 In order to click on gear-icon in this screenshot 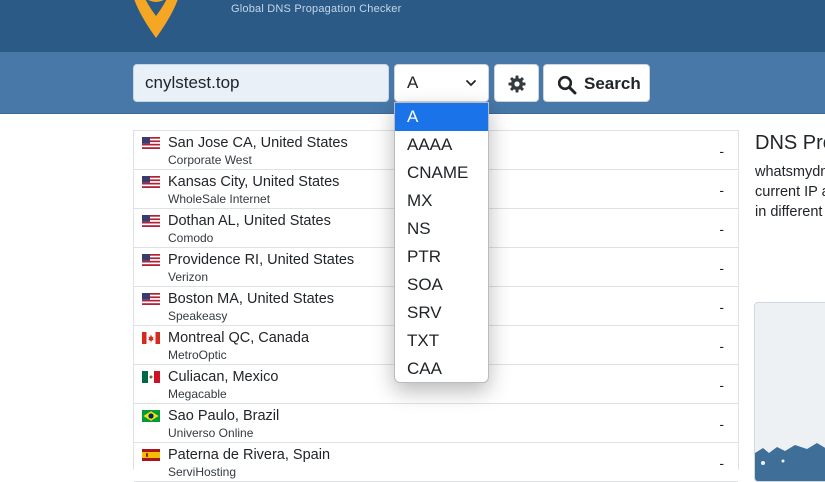, I will do `click(517, 84)`.